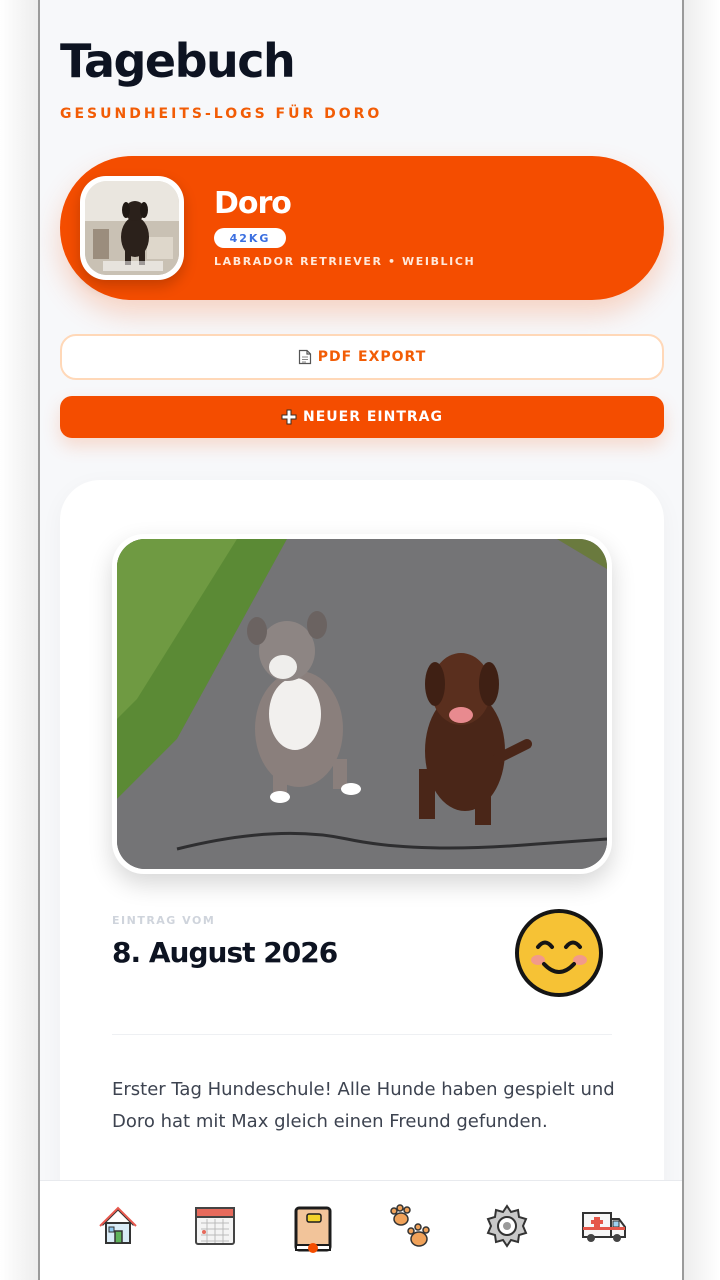 The image size is (720, 1280). Describe the element at coordinates (178, 61) in the screenshot. I see `page-title: Tagebuch` at that location.